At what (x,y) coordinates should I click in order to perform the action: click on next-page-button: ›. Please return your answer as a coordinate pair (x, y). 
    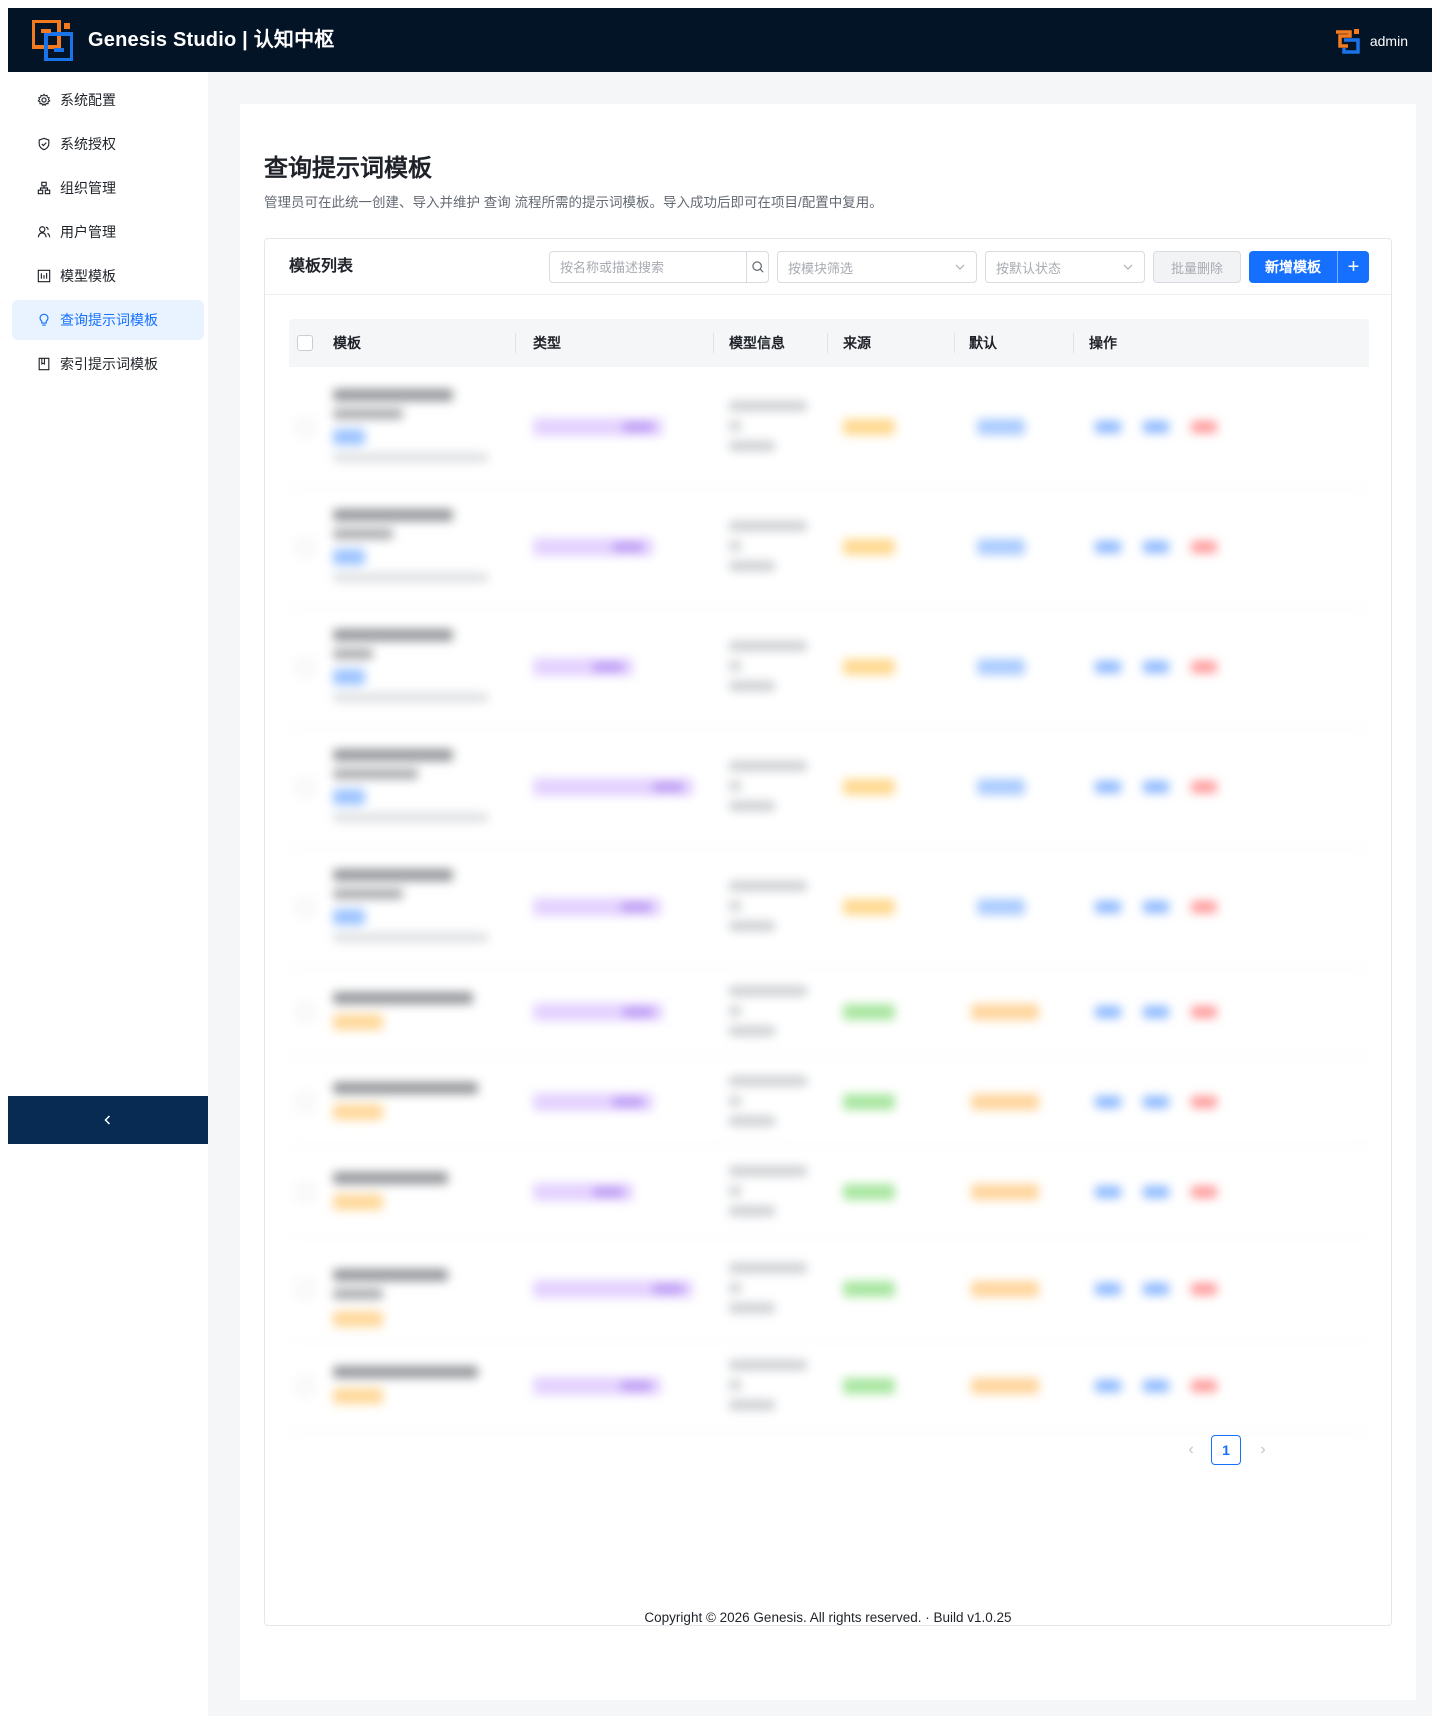
    Looking at the image, I should click on (1263, 1450).